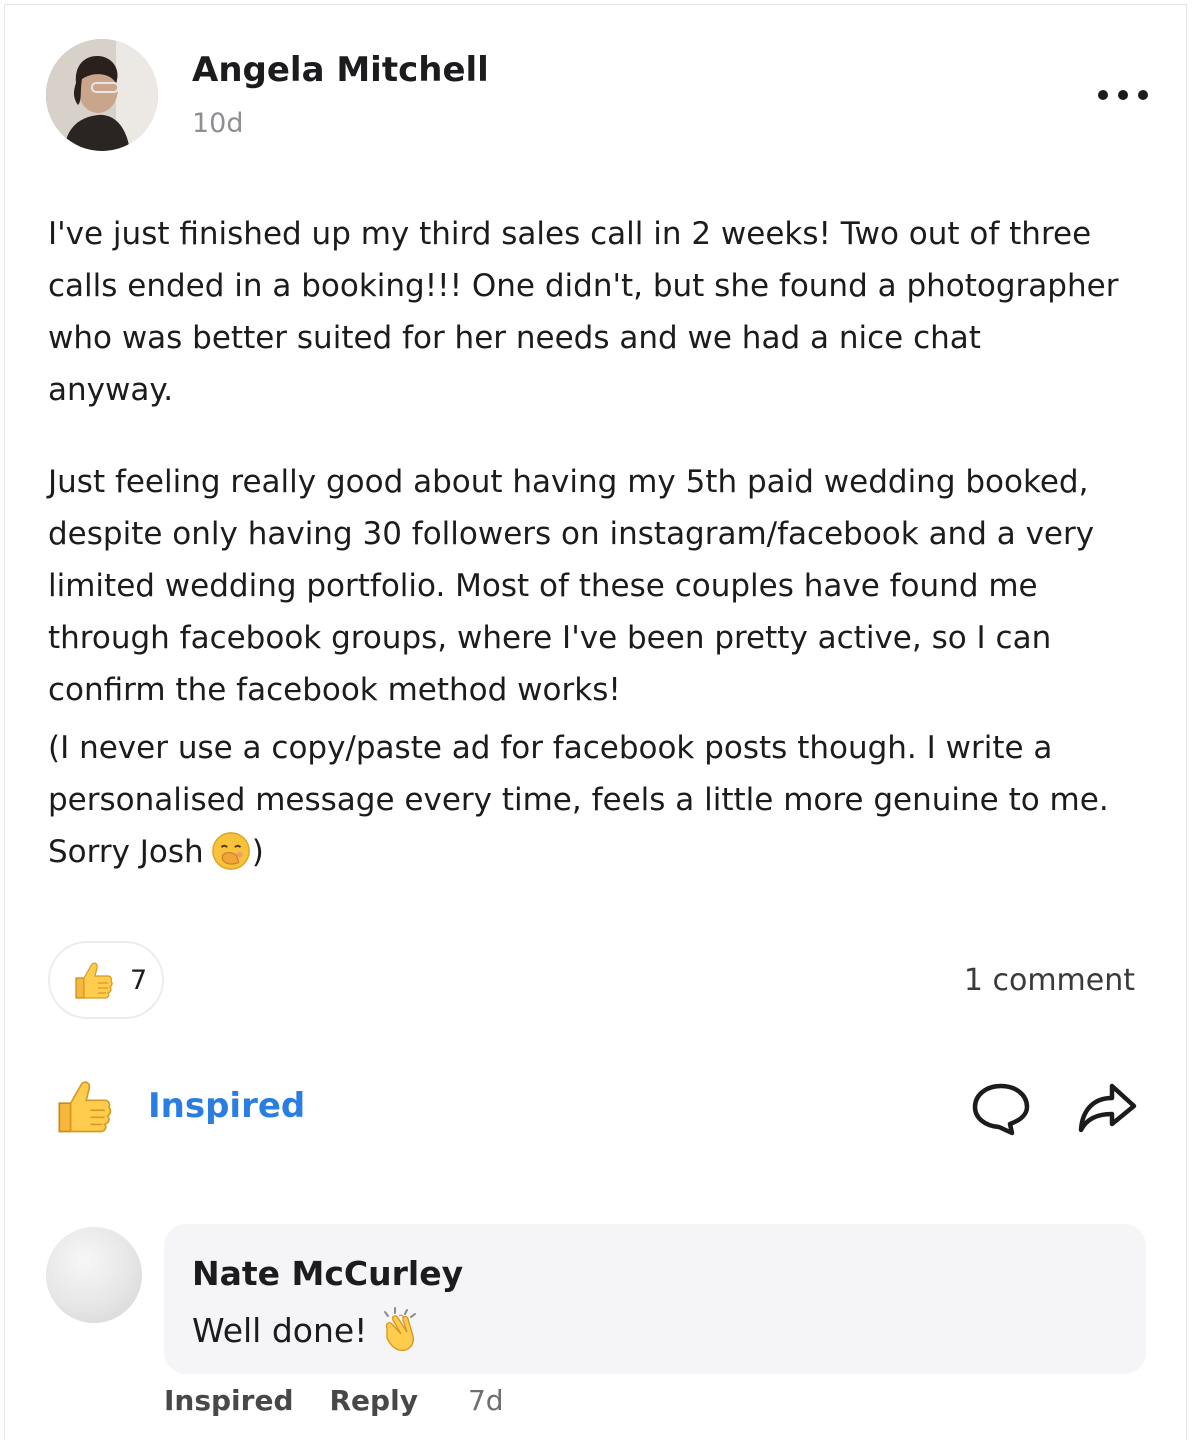 The width and height of the screenshot is (1193, 1440). I want to click on post-timestamp: 10d, so click(218, 123).